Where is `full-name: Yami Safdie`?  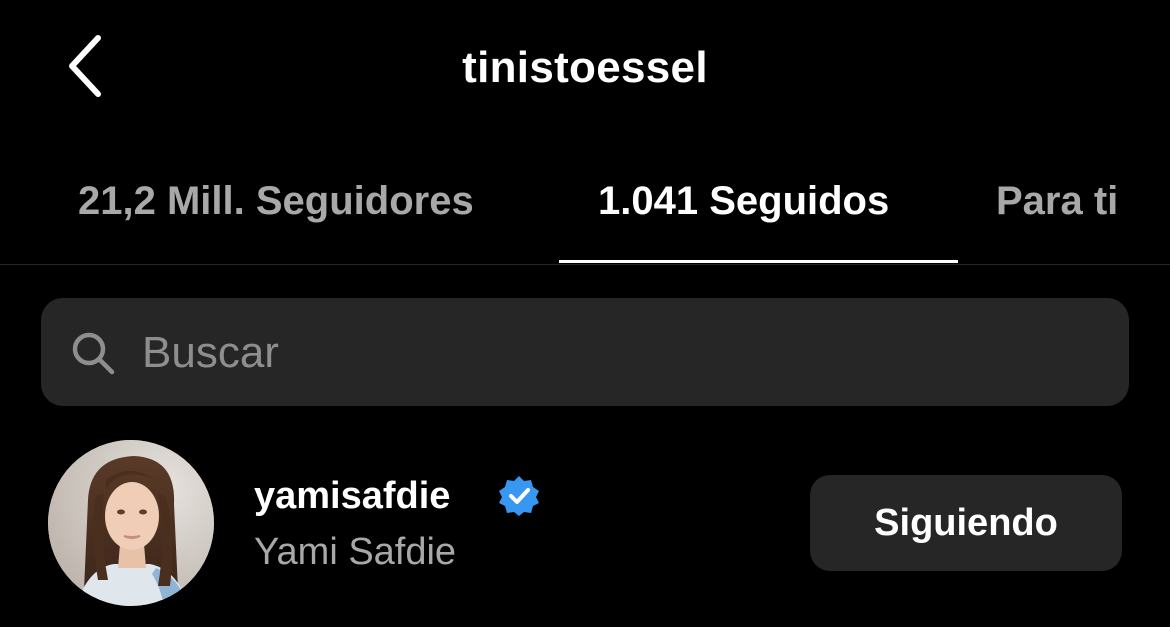 full-name: Yami Safdie is located at coordinates (355, 552).